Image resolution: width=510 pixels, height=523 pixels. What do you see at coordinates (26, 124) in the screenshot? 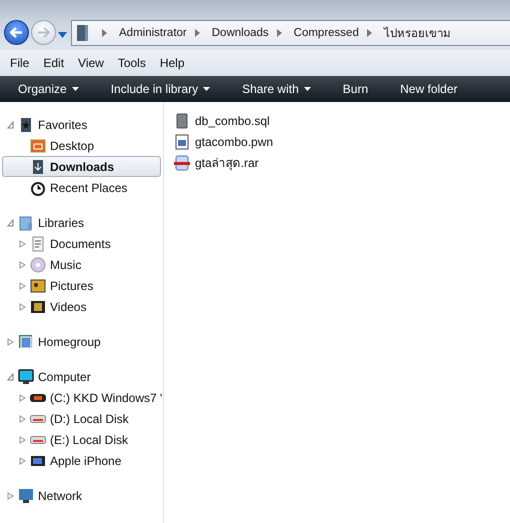
I see `star-folder-icon` at bounding box center [26, 124].